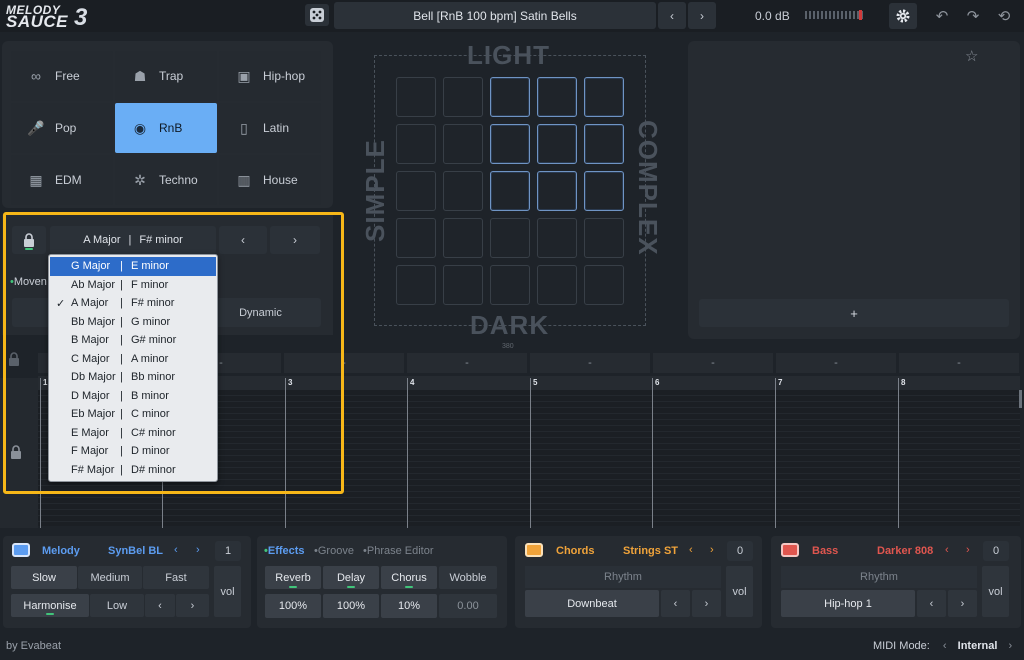 This screenshot has width=1024, height=660. What do you see at coordinates (133, 396) in the screenshot?
I see `key-option: D Major | B minor` at bounding box center [133, 396].